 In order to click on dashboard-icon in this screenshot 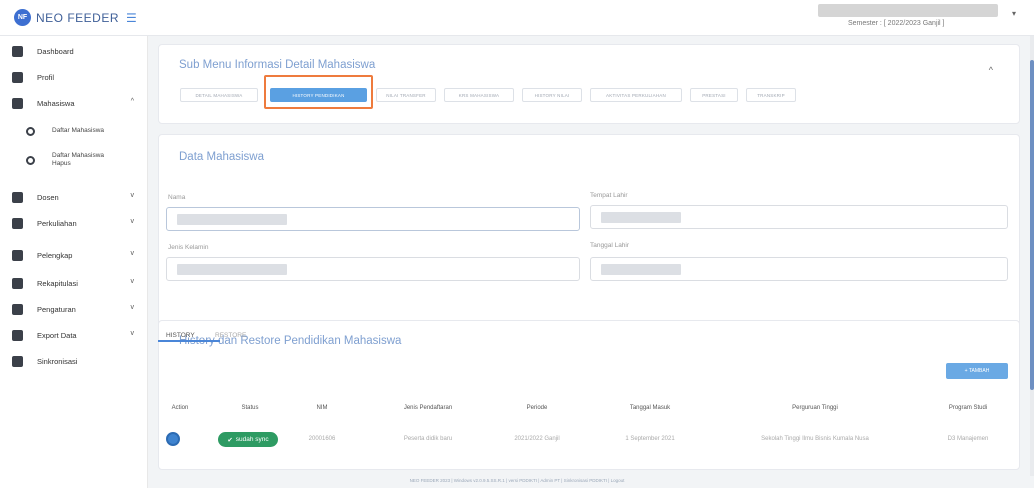, I will do `click(17, 51)`.